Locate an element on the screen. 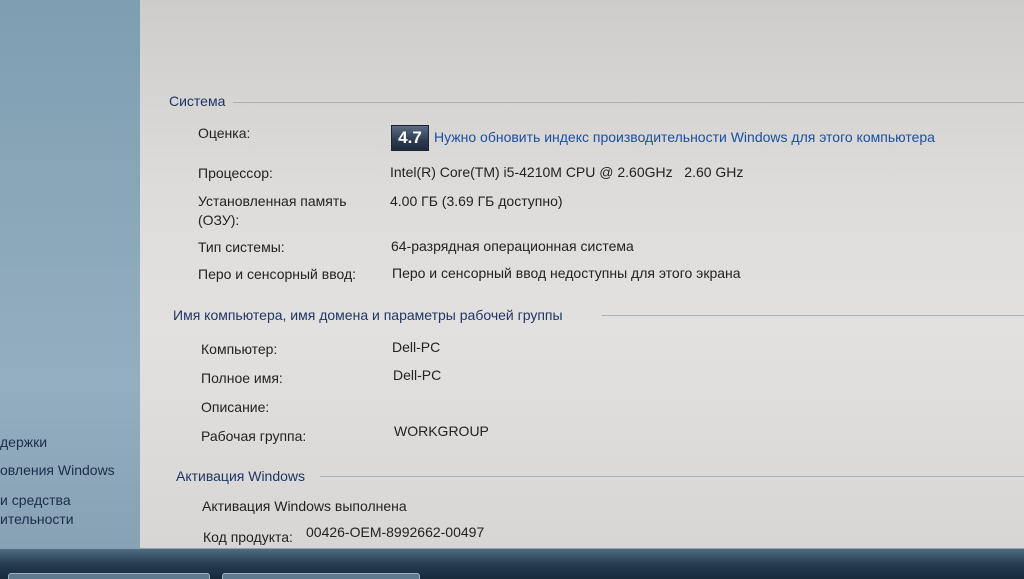 Image resolution: width=1024 pixels, height=579 pixels. memory-value: 4.00 ГБ (3.69 ГБ доступно) is located at coordinates (476, 201).